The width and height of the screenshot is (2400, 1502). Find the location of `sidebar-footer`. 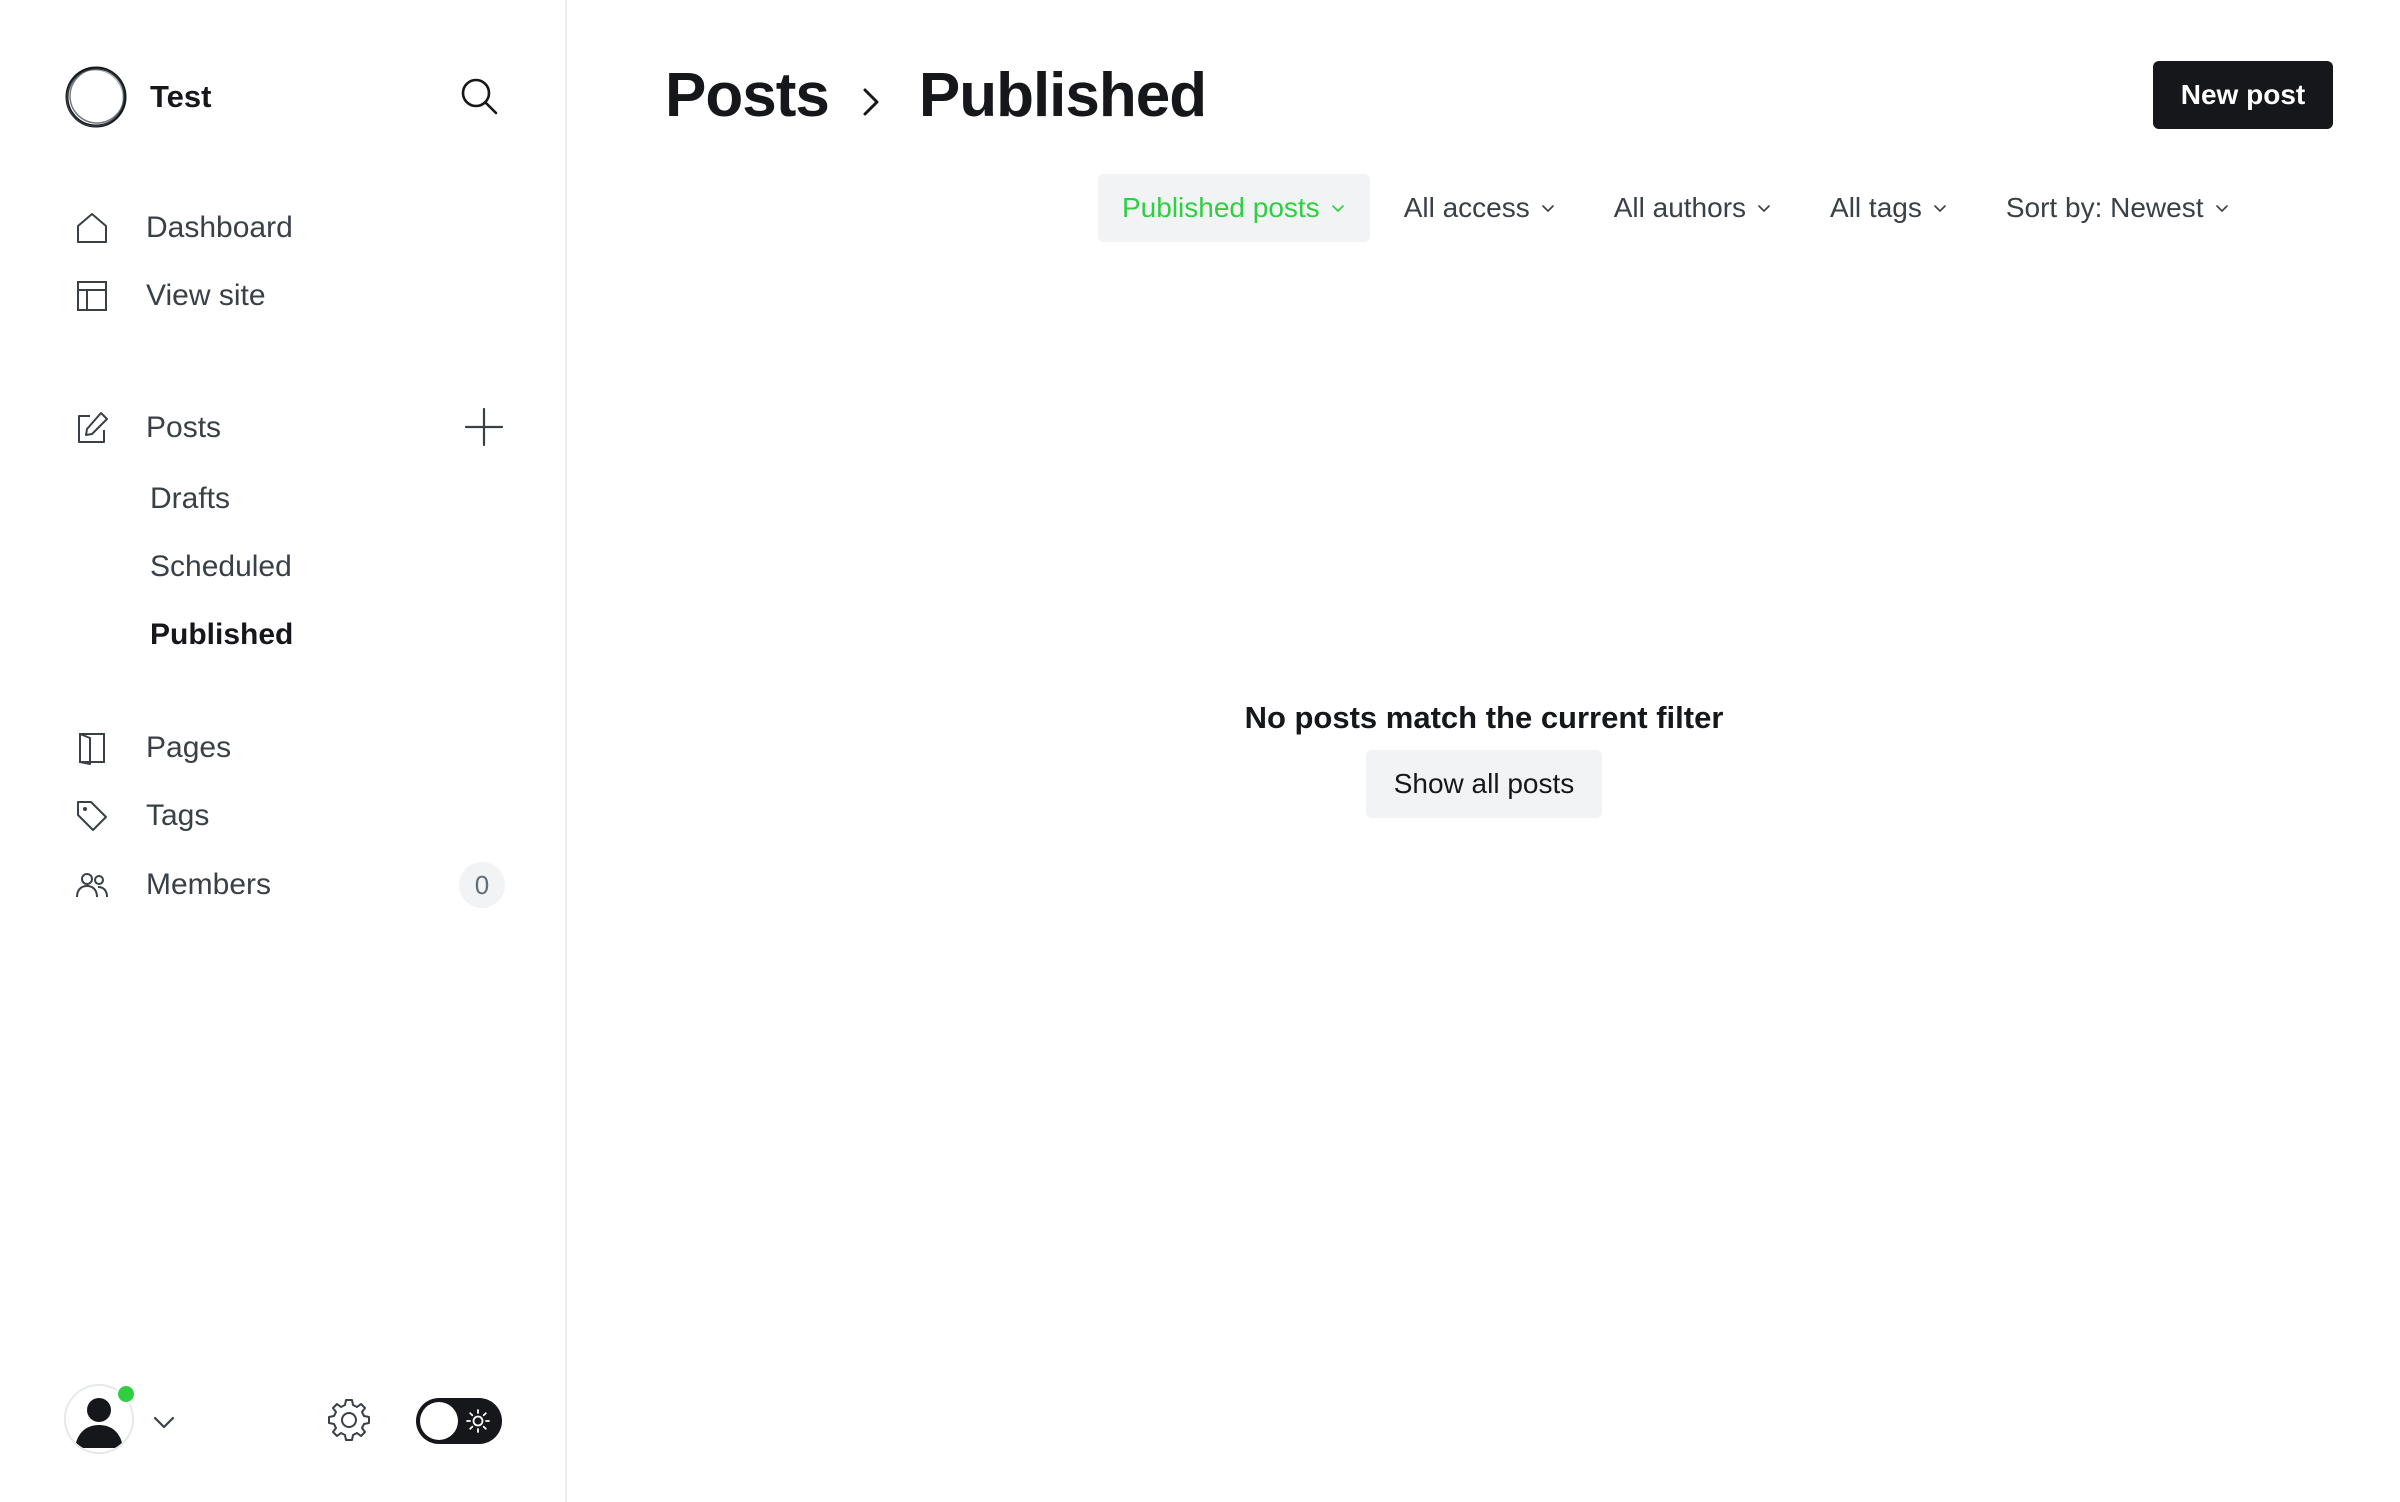

sidebar-footer is located at coordinates (284, 1420).